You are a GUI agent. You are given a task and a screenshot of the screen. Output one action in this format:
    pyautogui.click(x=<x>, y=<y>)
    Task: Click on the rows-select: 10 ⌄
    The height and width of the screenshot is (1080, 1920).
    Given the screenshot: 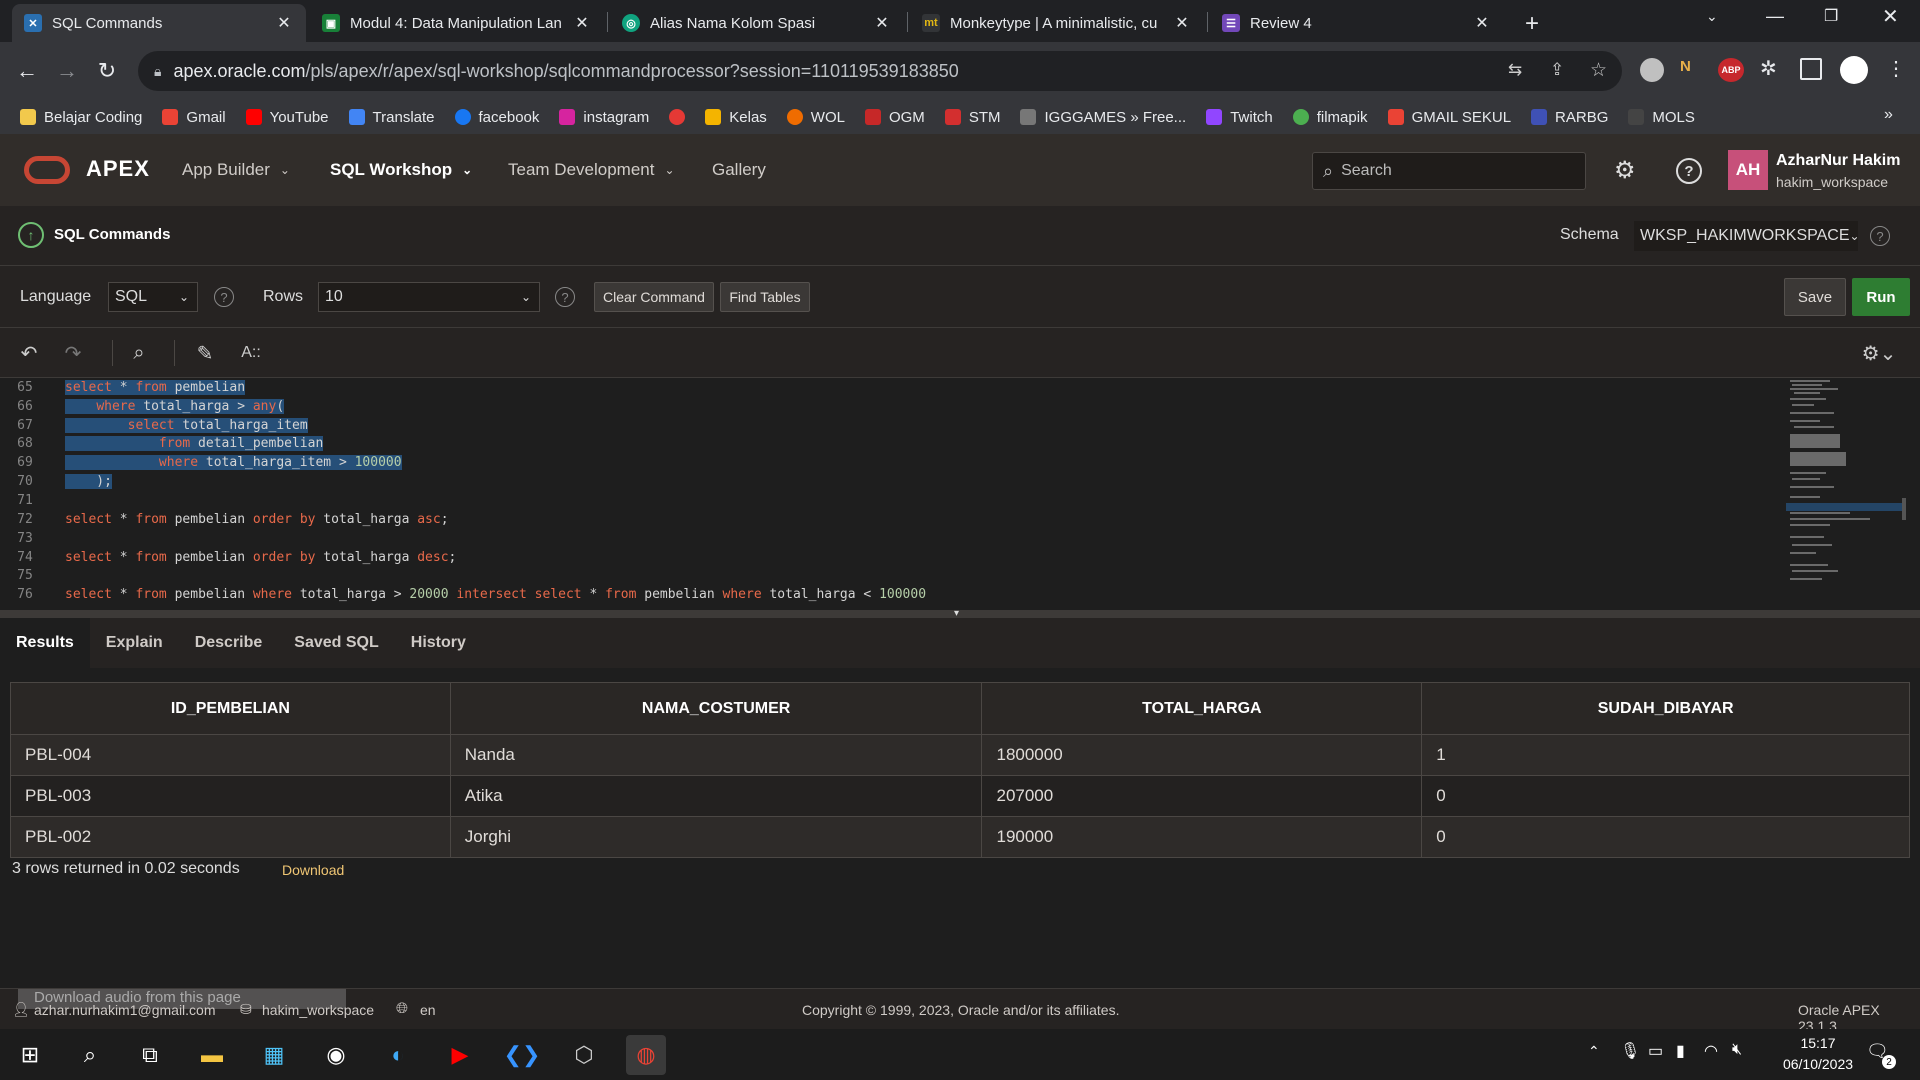 What is the action you would take?
    pyautogui.click(x=429, y=297)
    